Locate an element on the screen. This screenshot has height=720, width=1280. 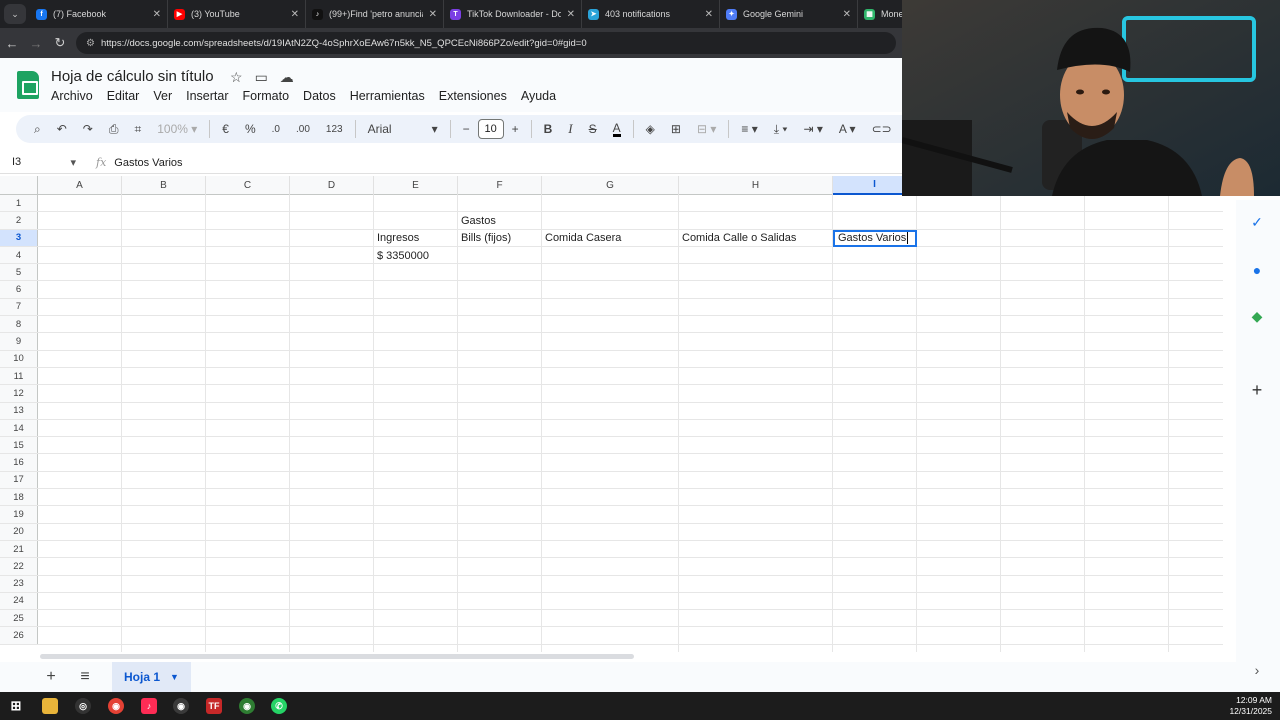
site-info-icon: ⚙ is located at coordinates (90, 43).